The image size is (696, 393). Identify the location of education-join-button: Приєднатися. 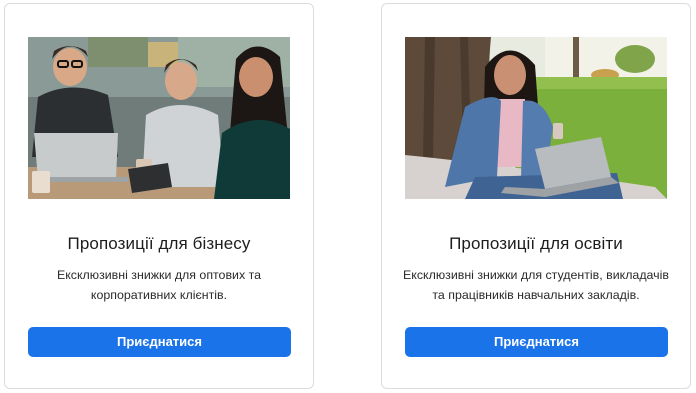
(536, 342).